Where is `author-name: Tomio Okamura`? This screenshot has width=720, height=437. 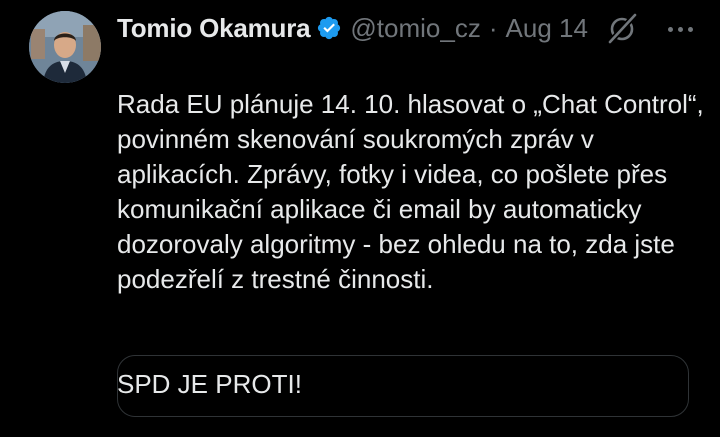 author-name: Tomio Okamura is located at coordinates (214, 28).